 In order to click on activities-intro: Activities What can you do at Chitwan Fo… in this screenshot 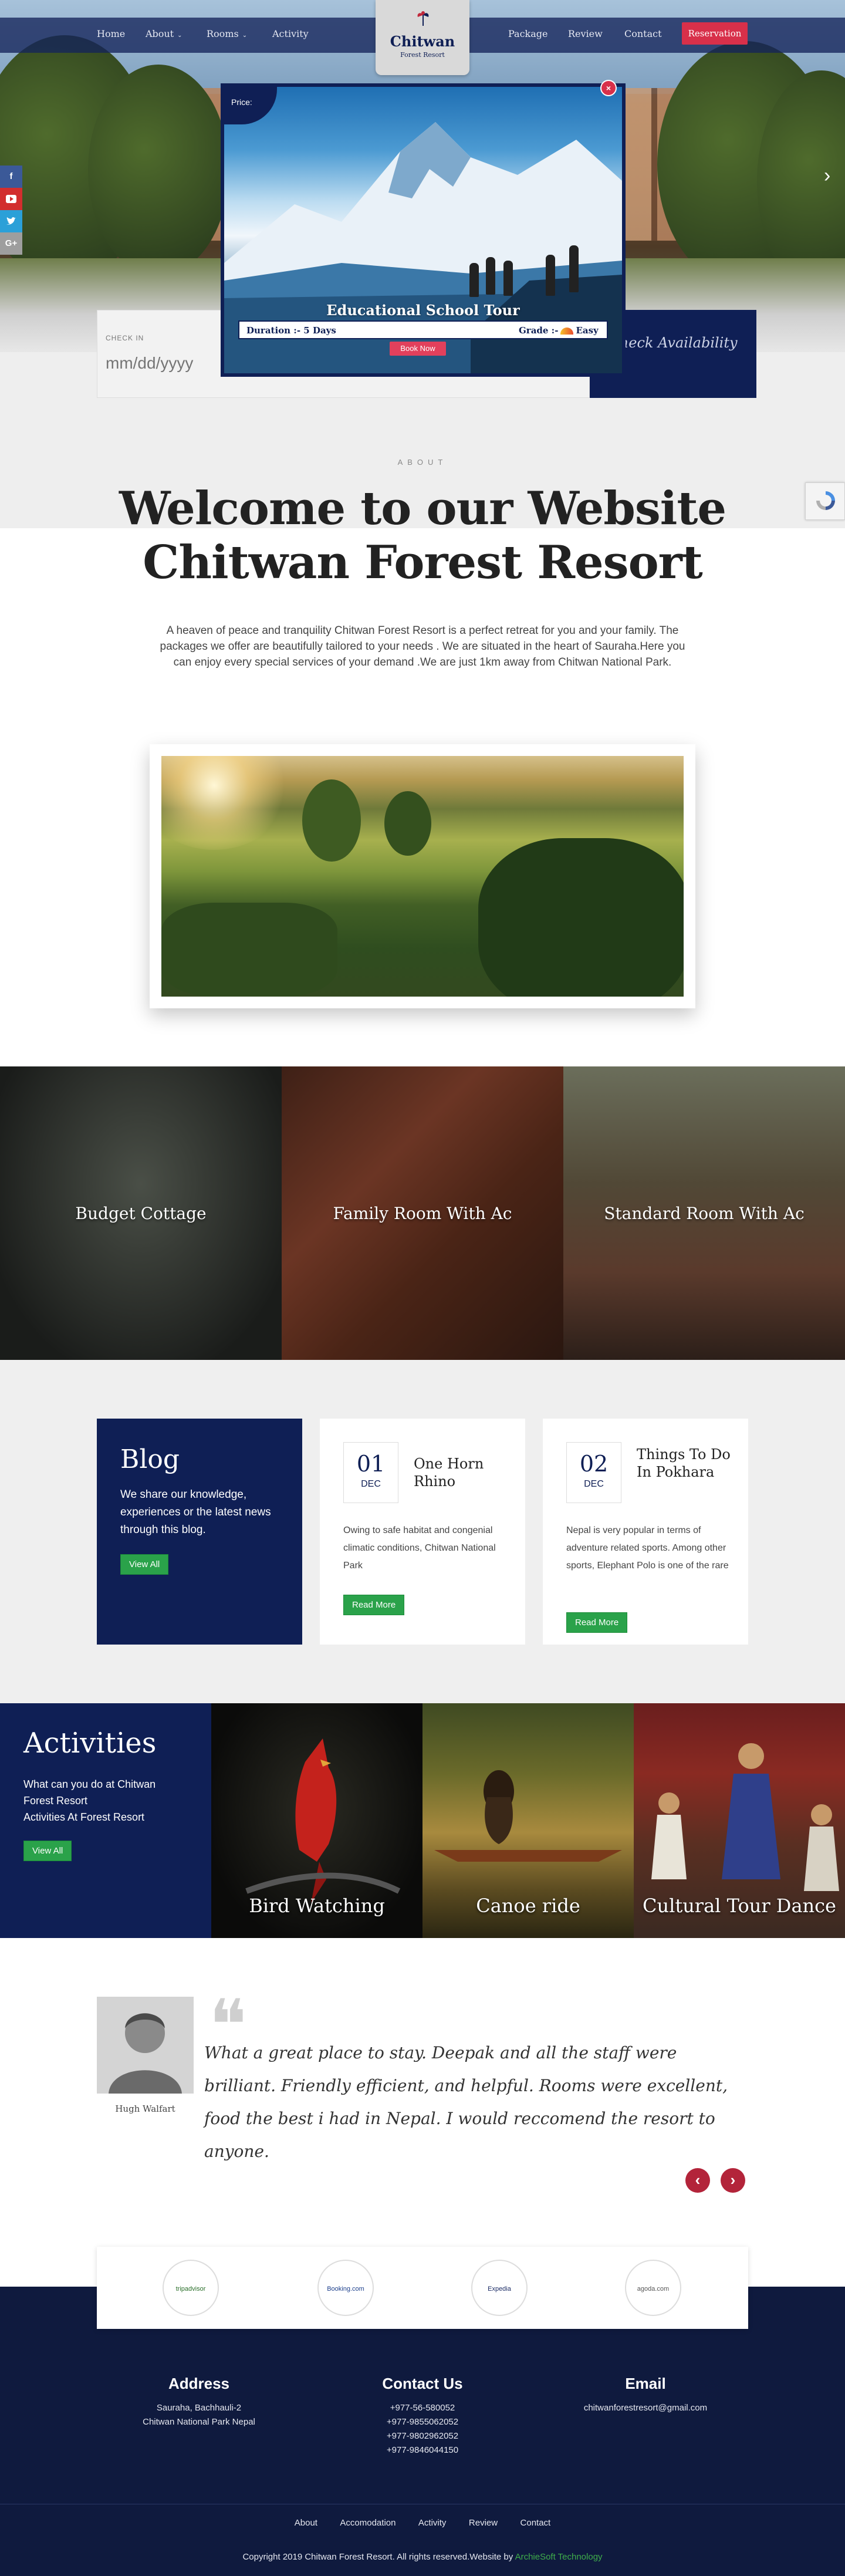, I will do `click(105, 1820)`.